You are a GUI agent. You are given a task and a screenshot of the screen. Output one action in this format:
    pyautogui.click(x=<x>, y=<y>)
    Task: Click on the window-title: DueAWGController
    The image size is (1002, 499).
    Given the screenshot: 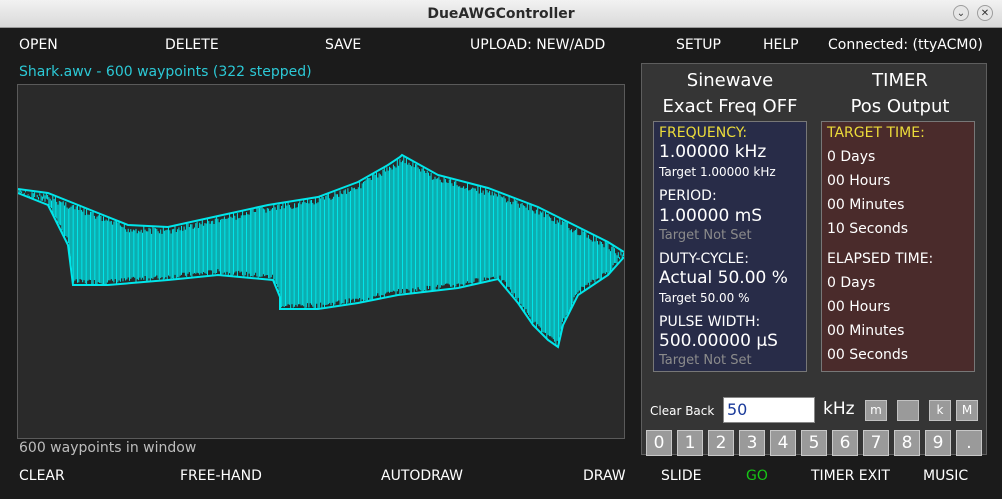 What is the action you would take?
    pyautogui.click(x=501, y=14)
    